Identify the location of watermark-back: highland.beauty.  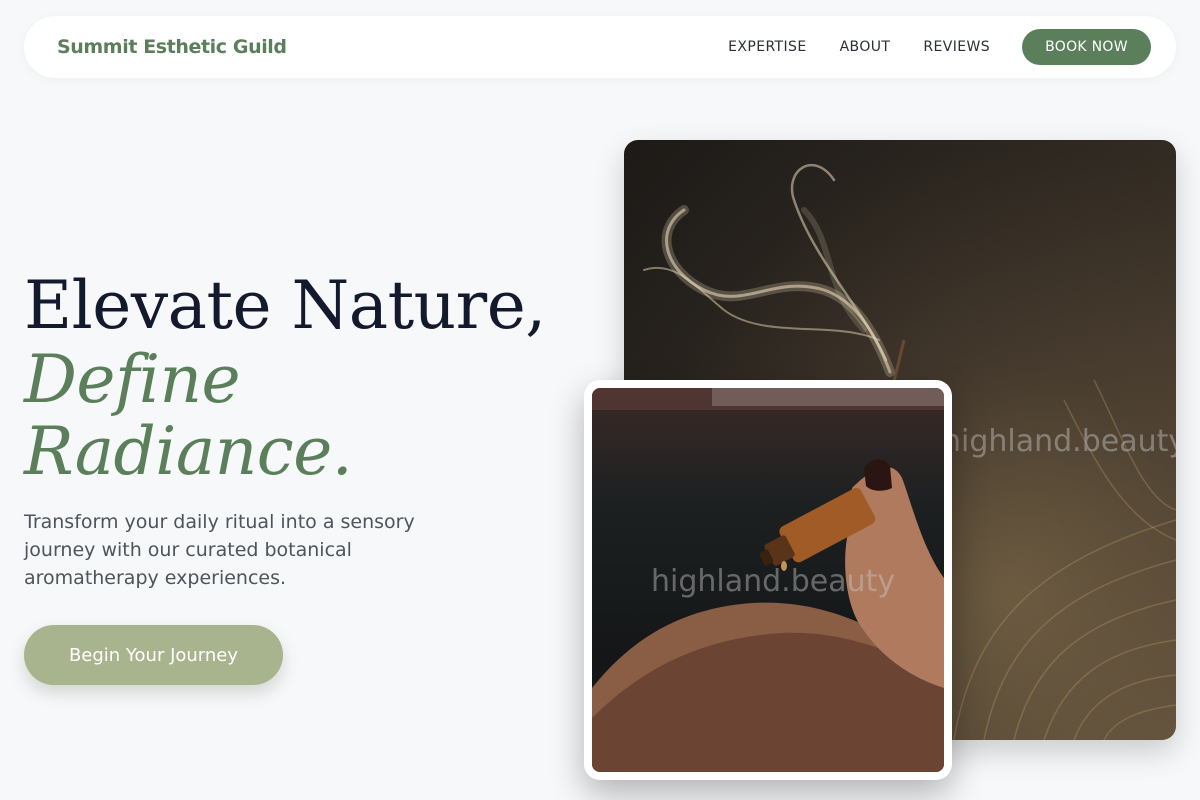
(1059, 441).